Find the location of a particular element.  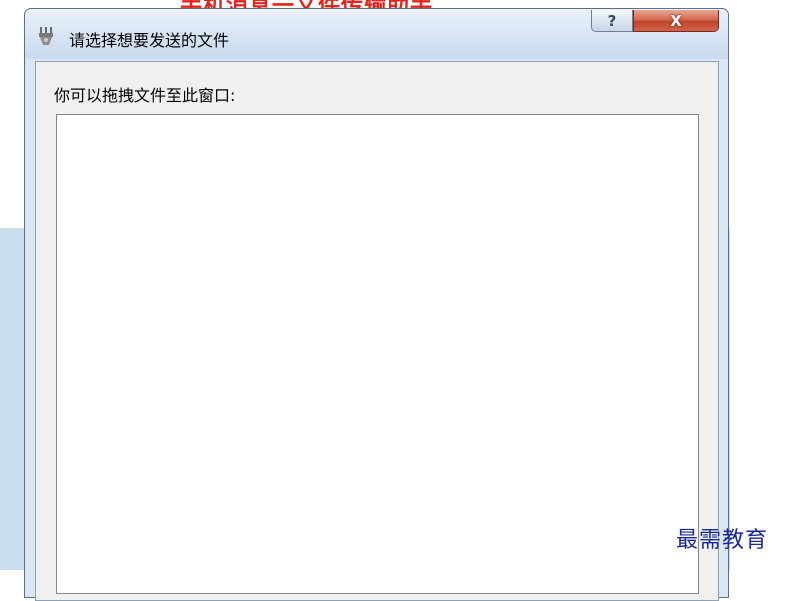

help-button: ? is located at coordinates (612, 21).